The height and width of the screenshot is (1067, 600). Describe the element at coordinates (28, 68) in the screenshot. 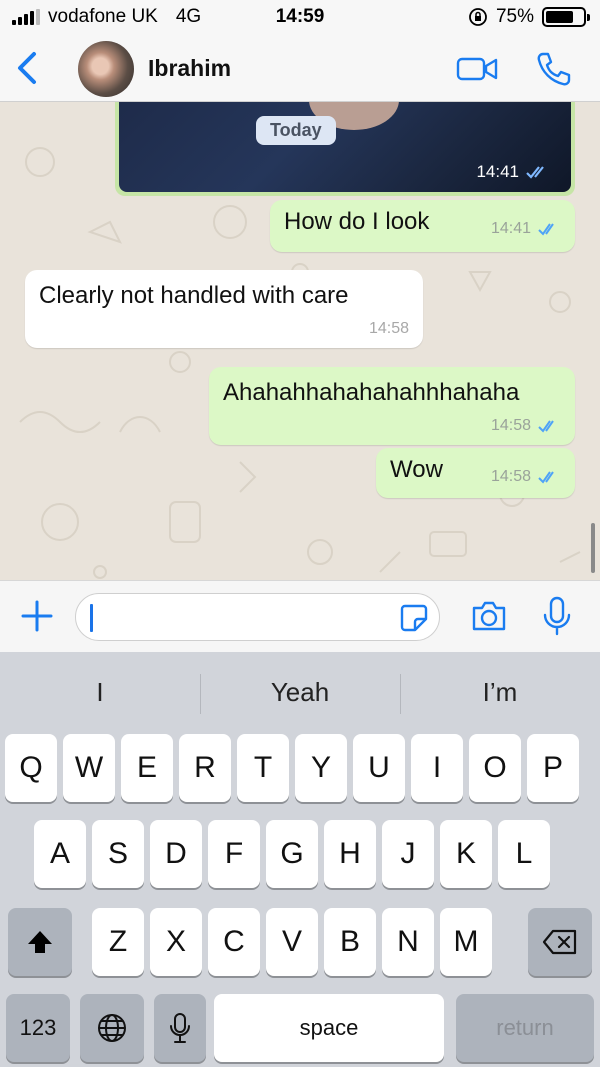

I see `back-chevron-icon` at that location.